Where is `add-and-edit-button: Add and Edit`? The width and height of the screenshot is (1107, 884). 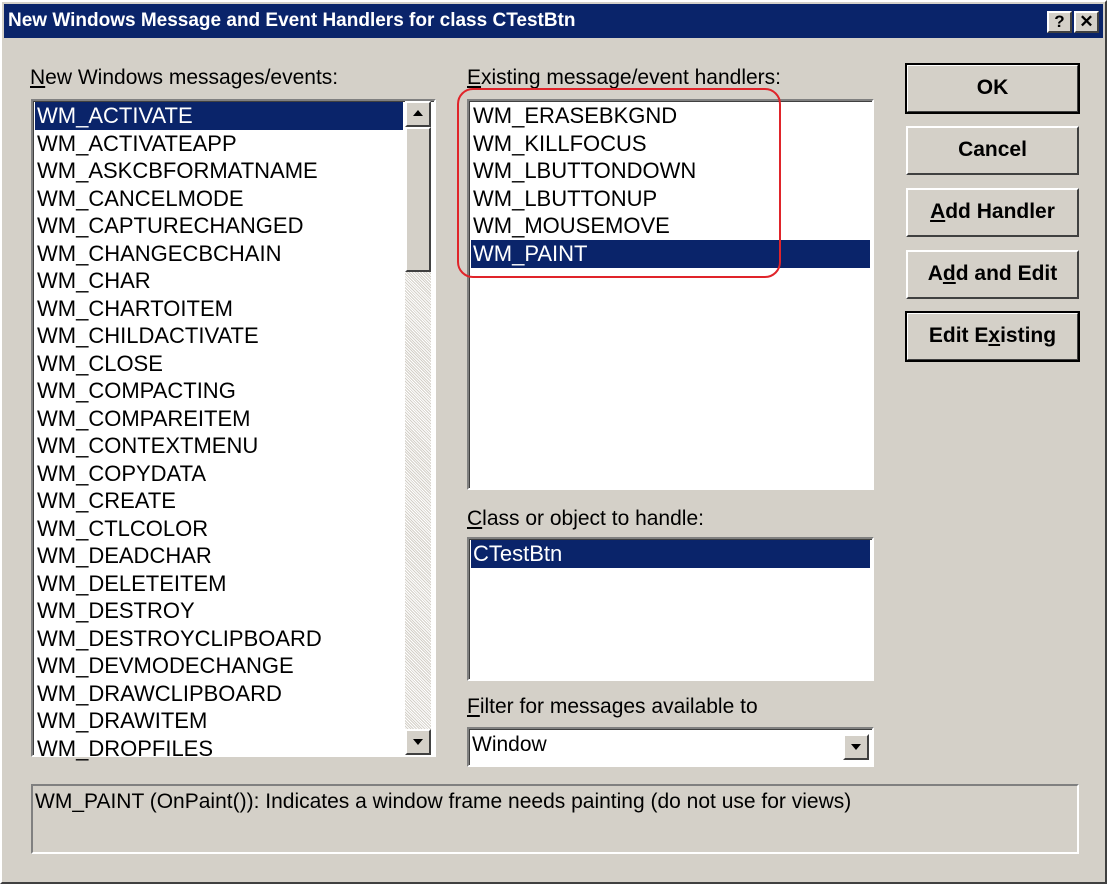 add-and-edit-button: Add and Edit is located at coordinates (992, 274).